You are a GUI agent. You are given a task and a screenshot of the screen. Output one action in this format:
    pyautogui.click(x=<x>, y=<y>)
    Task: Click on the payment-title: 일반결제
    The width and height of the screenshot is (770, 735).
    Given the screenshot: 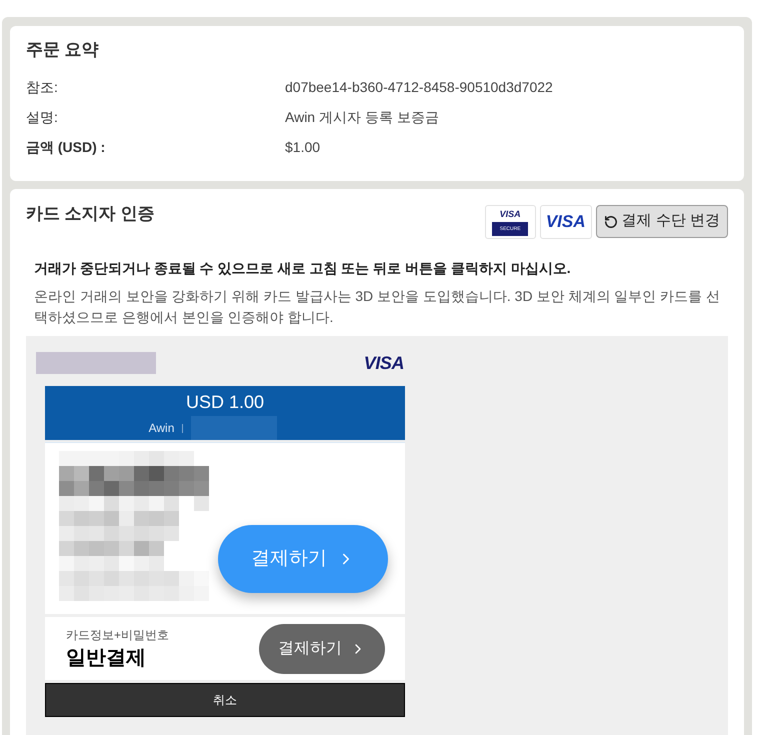 What is the action you would take?
    pyautogui.click(x=106, y=658)
    